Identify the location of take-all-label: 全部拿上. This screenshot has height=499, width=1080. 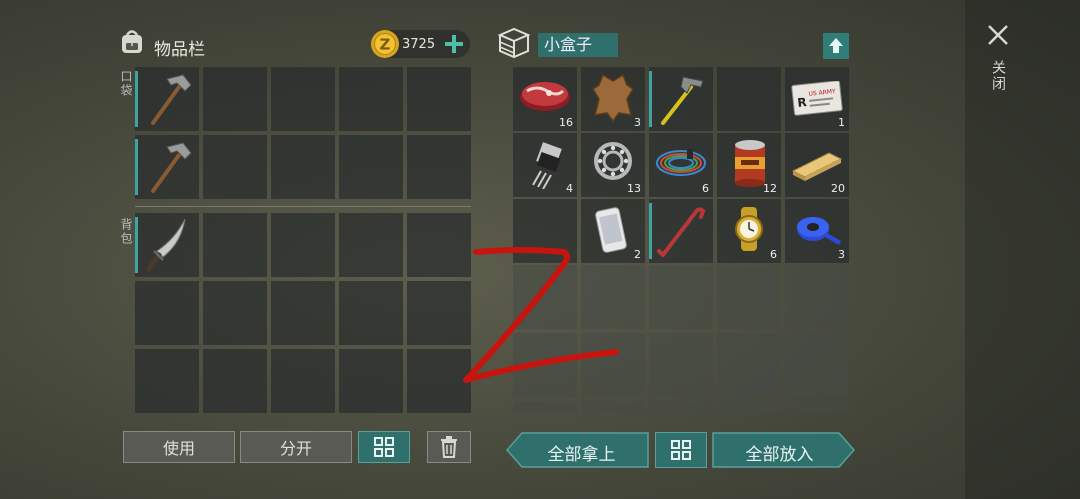
(581, 455).